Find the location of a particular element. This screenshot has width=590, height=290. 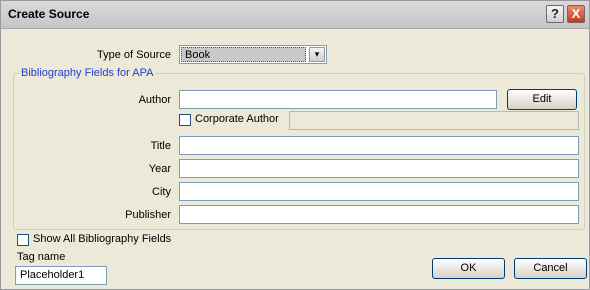

year-label: Year is located at coordinates (159, 169).